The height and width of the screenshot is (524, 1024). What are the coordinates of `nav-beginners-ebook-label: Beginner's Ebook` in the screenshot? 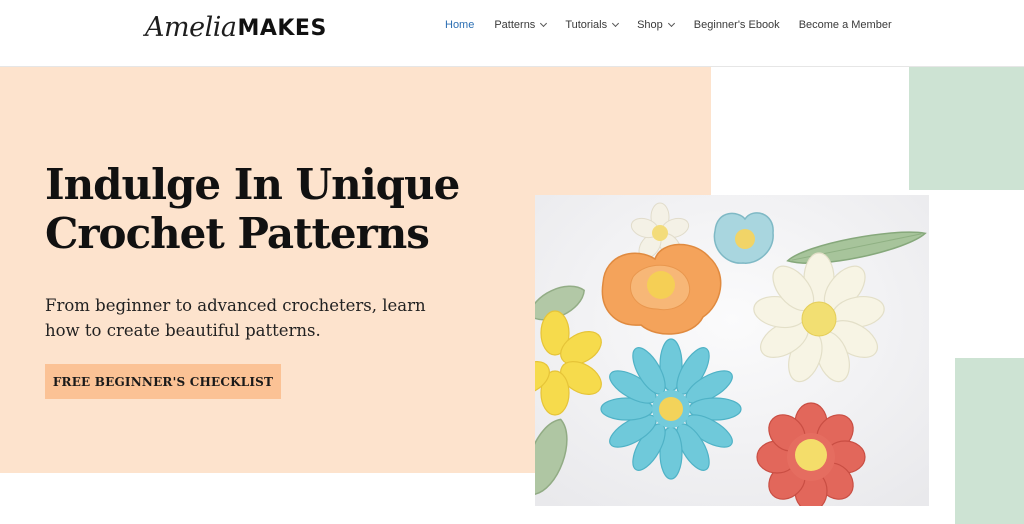 It's located at (736, 25).